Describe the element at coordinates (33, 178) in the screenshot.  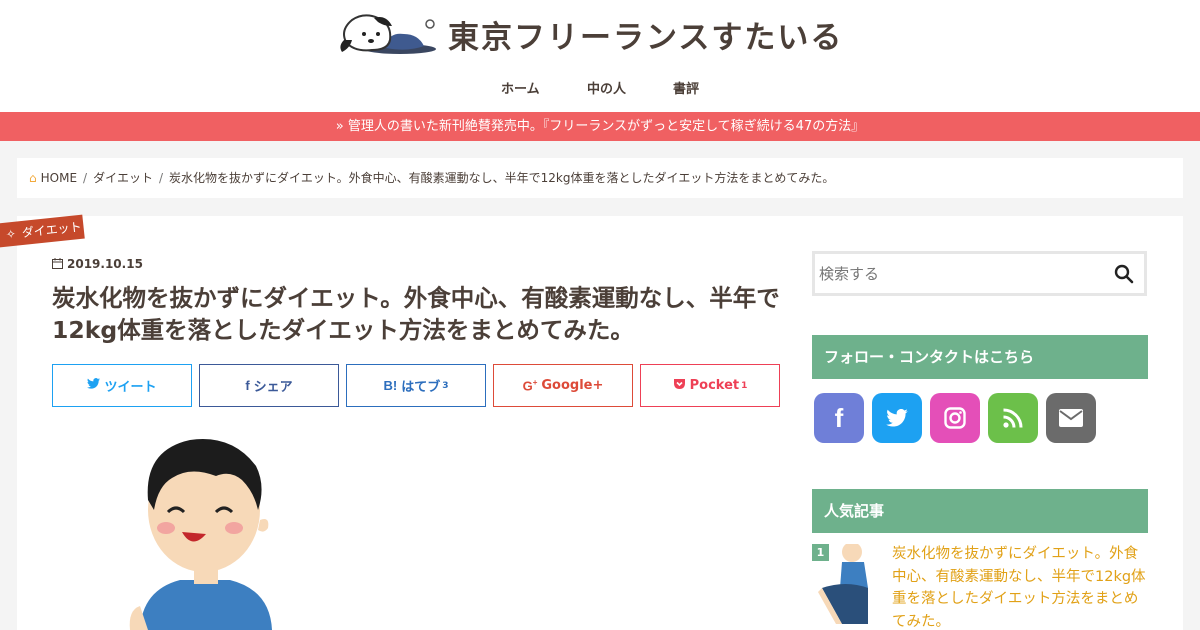
I see `home-icon: ⌂` at that location.